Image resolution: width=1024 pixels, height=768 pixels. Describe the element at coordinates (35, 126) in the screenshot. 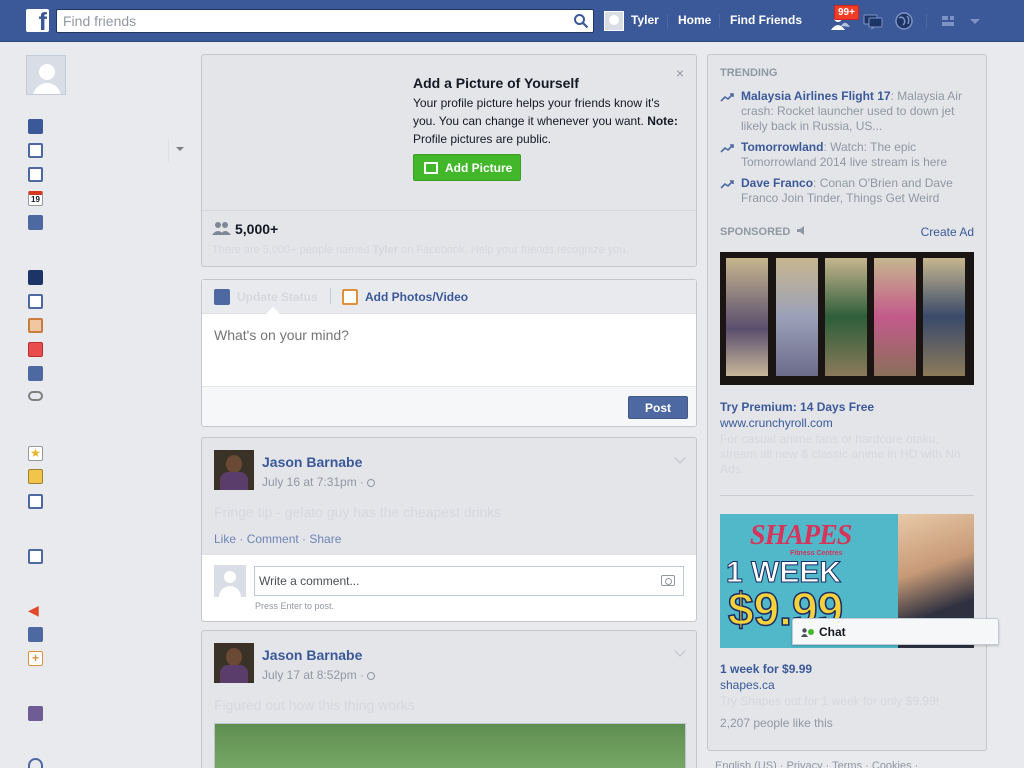

I see `facebook-home-icon` at that location.